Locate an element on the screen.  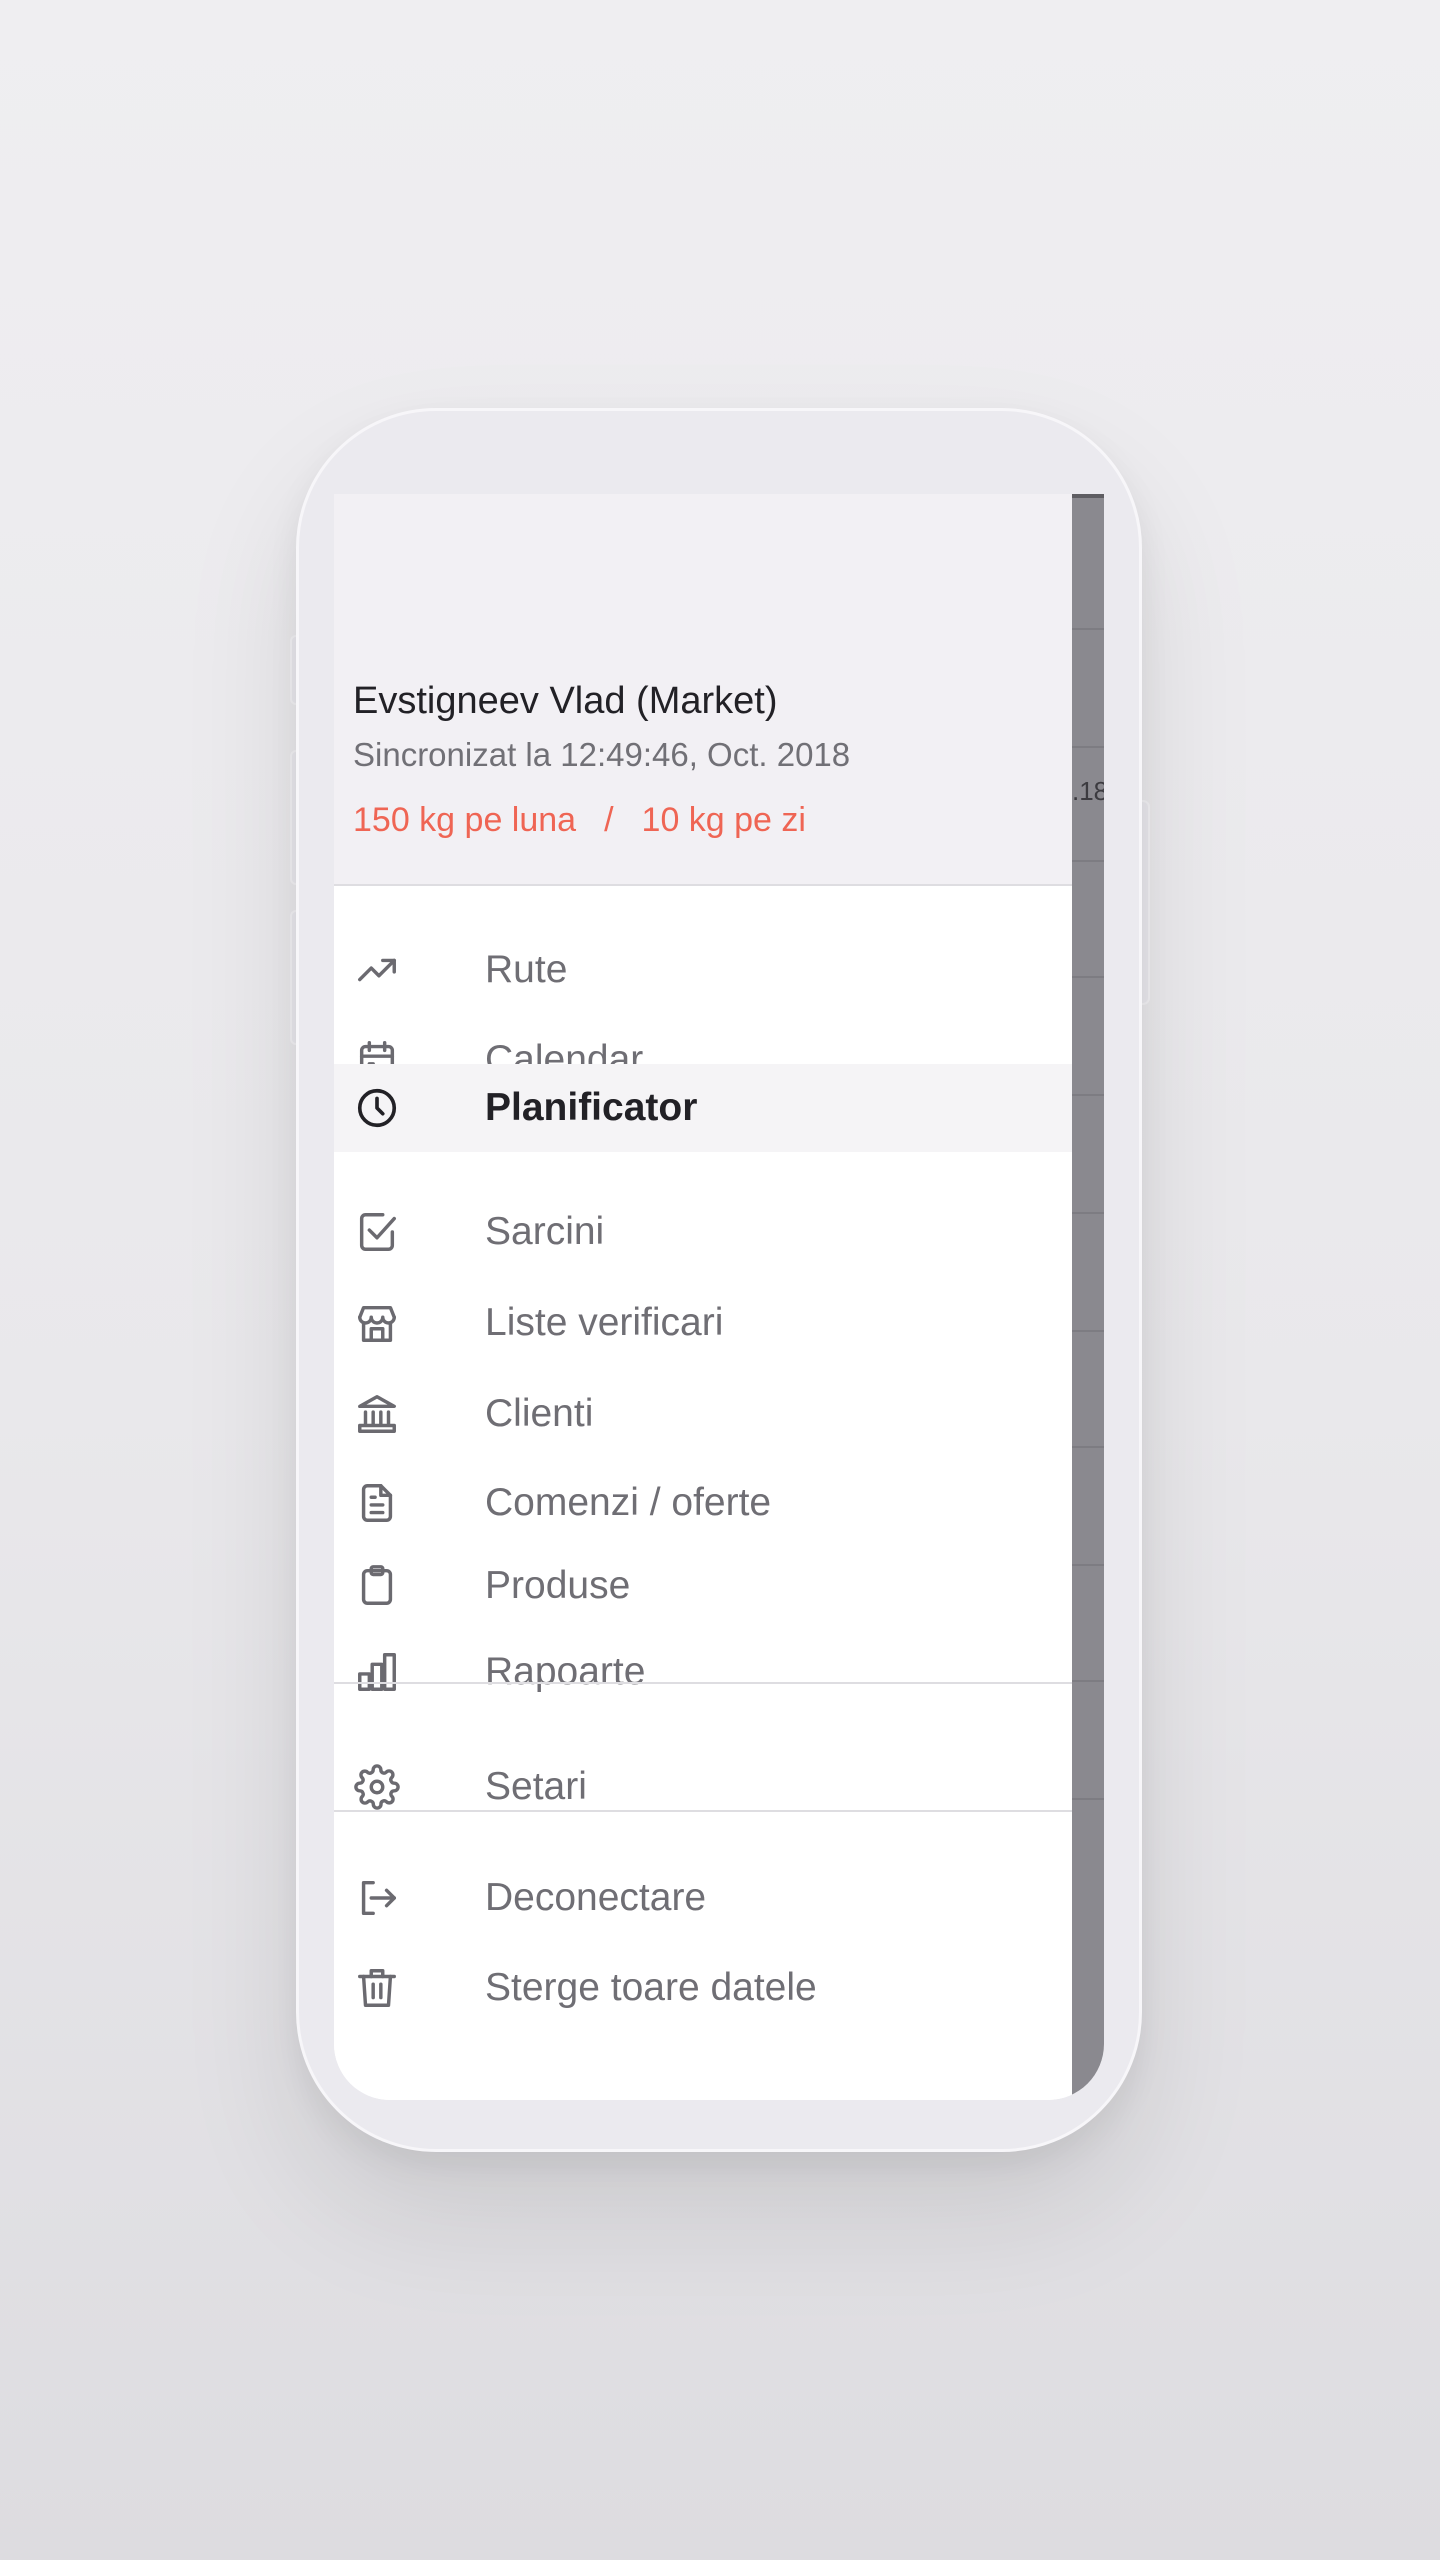
menu-item-label: Deconectare is located at coordinates (596, 1897).